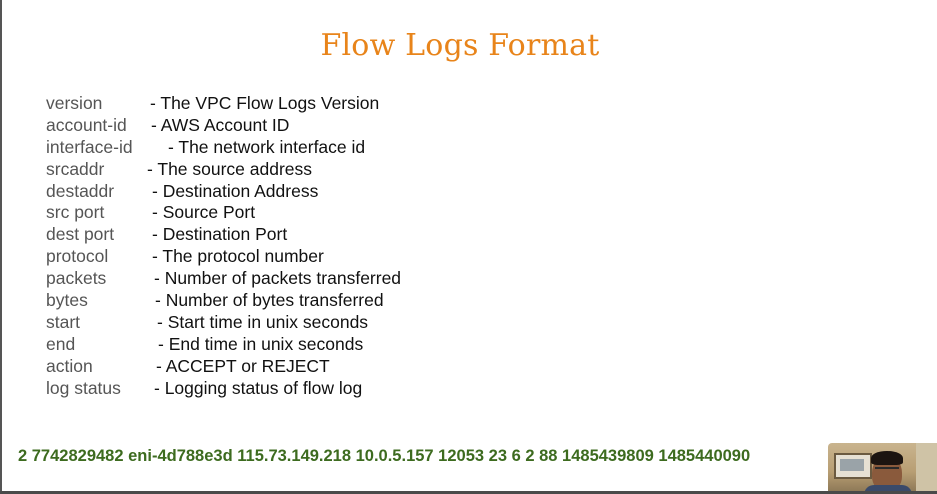 This screenshot has height=494, width=937. I want to click on field-description: - ACCEPT or REJECT, so click(243, 365).